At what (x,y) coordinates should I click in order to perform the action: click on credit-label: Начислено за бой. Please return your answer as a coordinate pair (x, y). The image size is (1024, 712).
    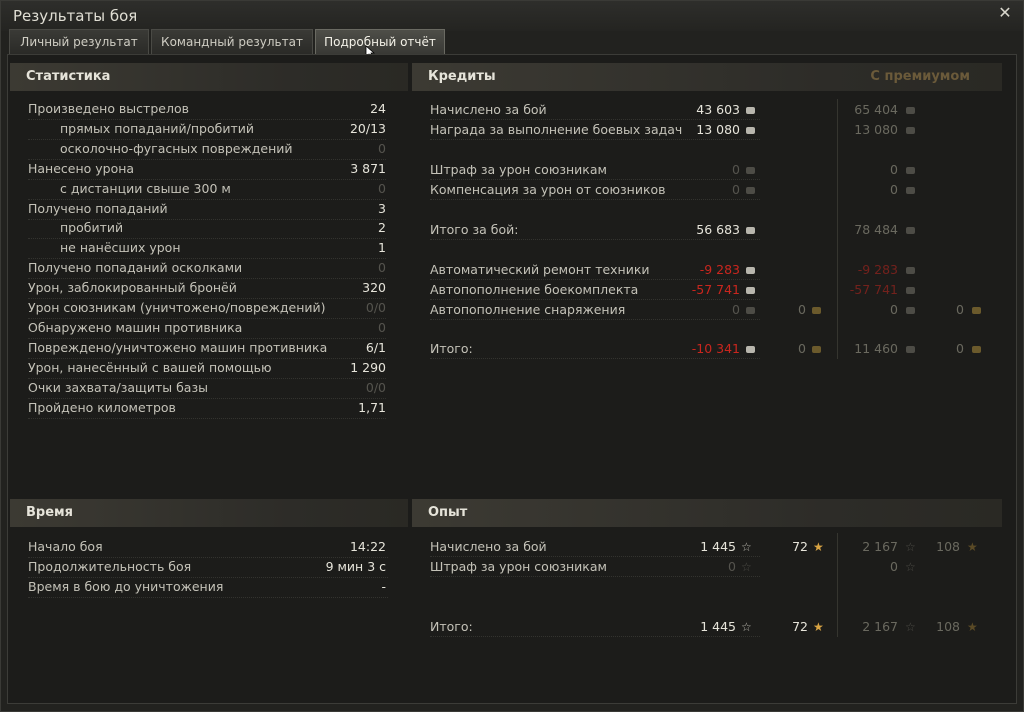
    Looking at the image, I should click on (488, 109).